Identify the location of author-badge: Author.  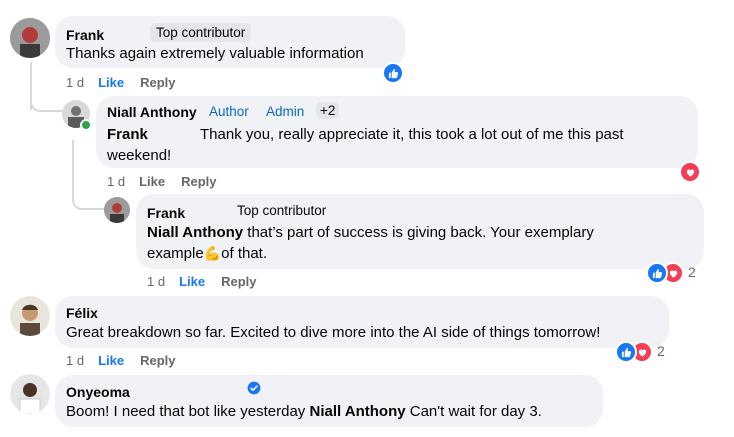
(229, 111).